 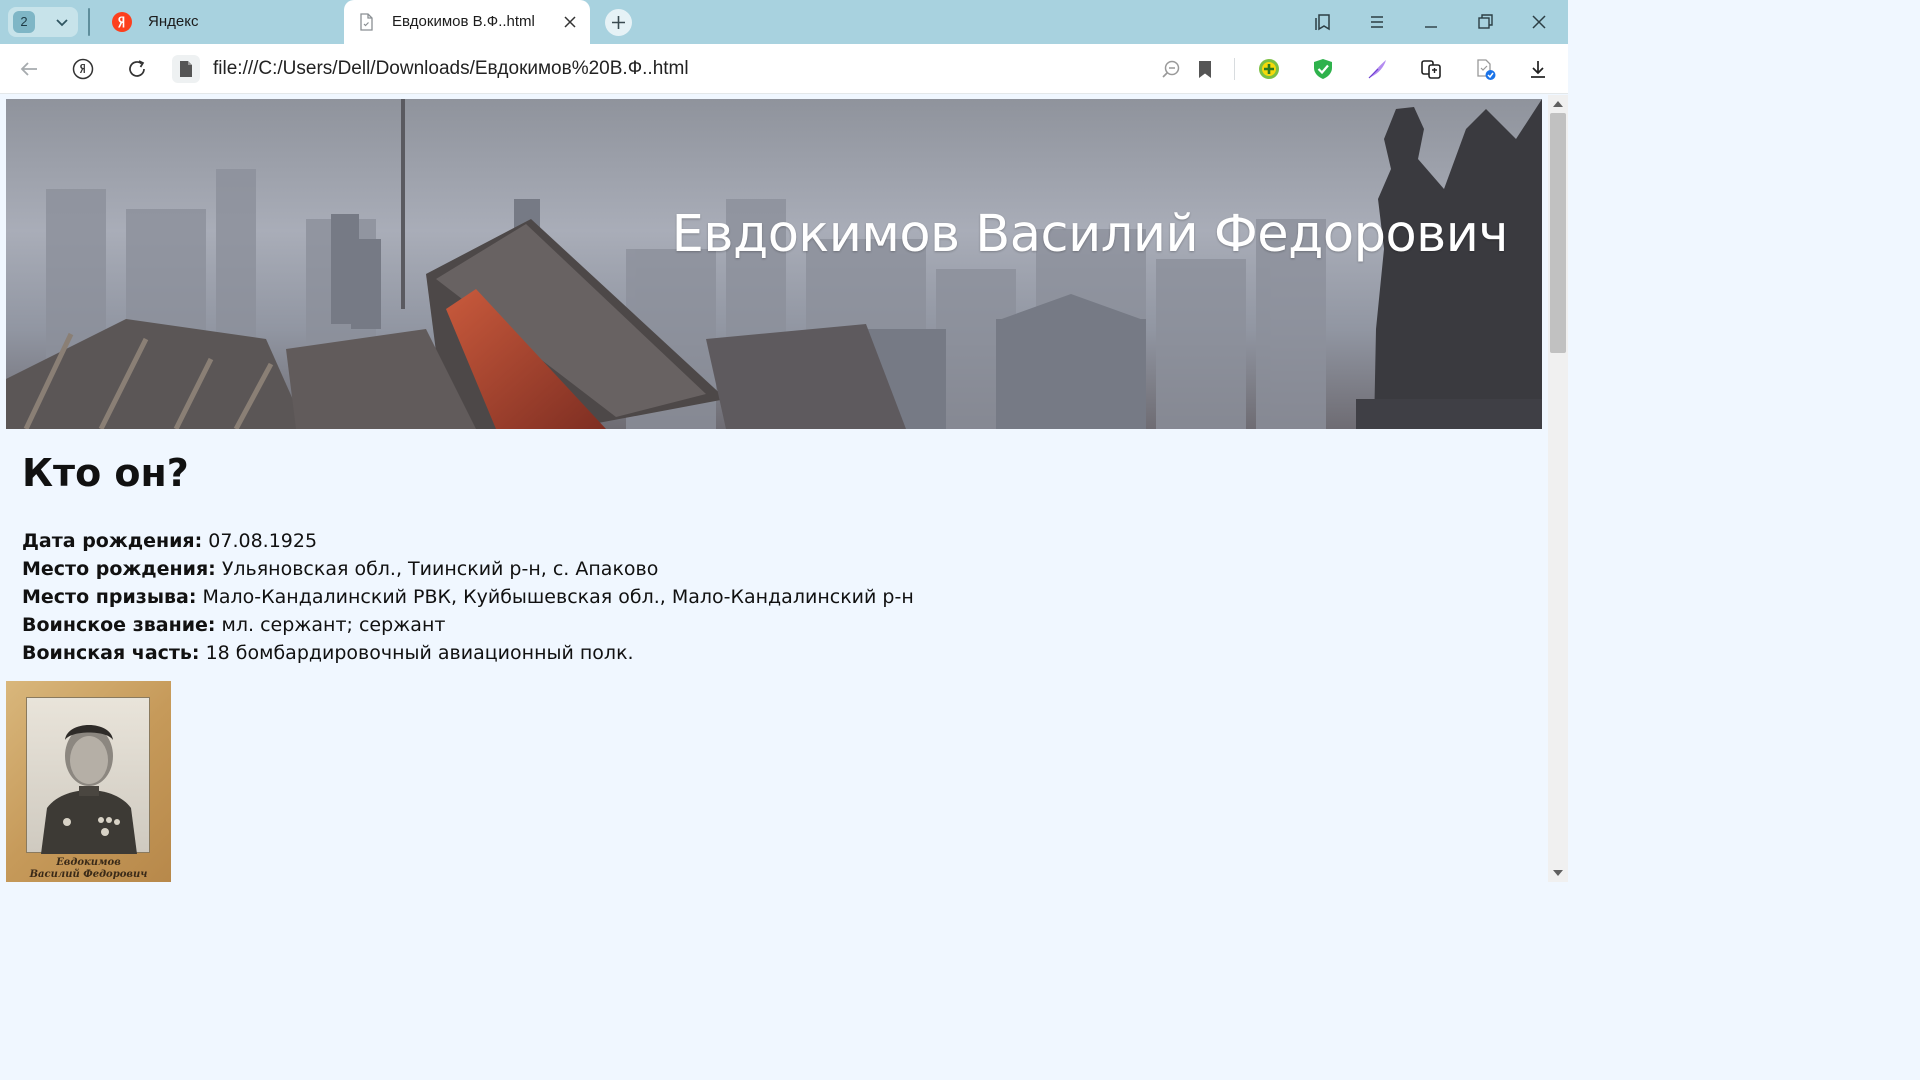 I want to click on portrait-image: Евдокимов Василий Федорович, so click(x=88, y=781).